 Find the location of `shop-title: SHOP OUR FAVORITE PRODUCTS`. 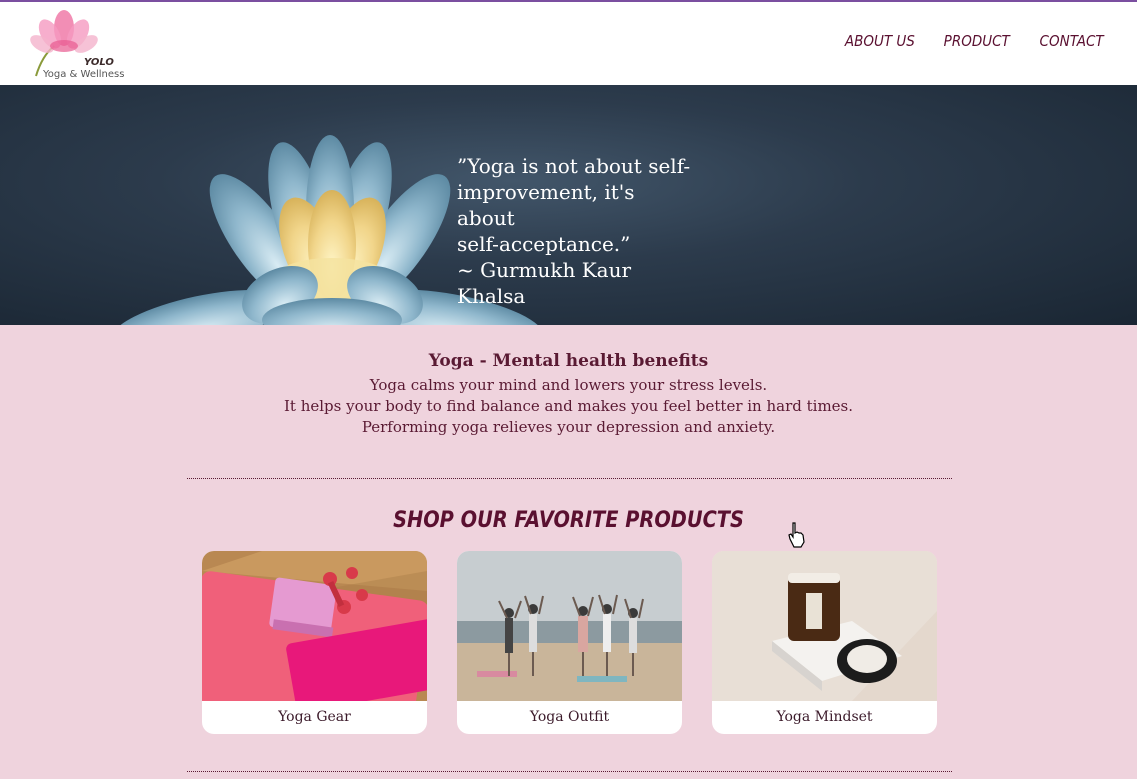

shop-title: SHOP OUR FAVORITE PRODUCTS is located at coordinates (568, 520).